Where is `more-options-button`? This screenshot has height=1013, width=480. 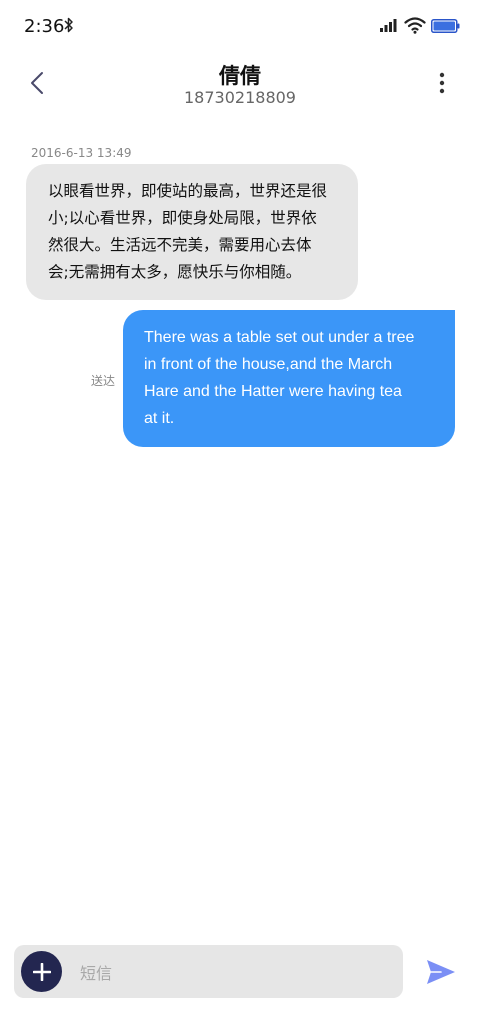 more-options-button is located at coordinates (442, 83).